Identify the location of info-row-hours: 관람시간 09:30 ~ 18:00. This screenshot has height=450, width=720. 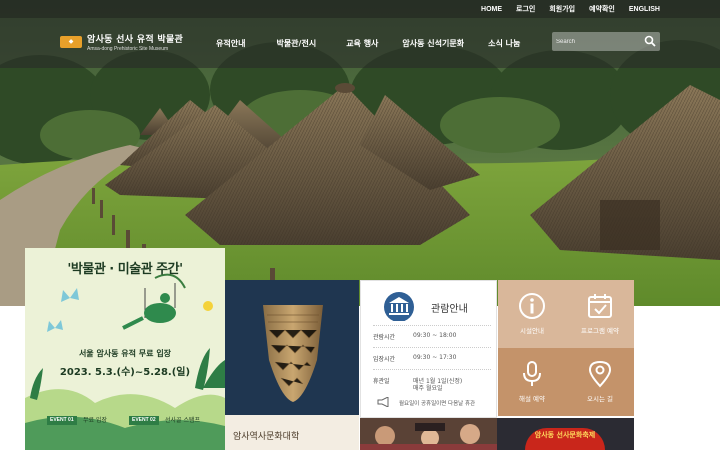
(432, 337).